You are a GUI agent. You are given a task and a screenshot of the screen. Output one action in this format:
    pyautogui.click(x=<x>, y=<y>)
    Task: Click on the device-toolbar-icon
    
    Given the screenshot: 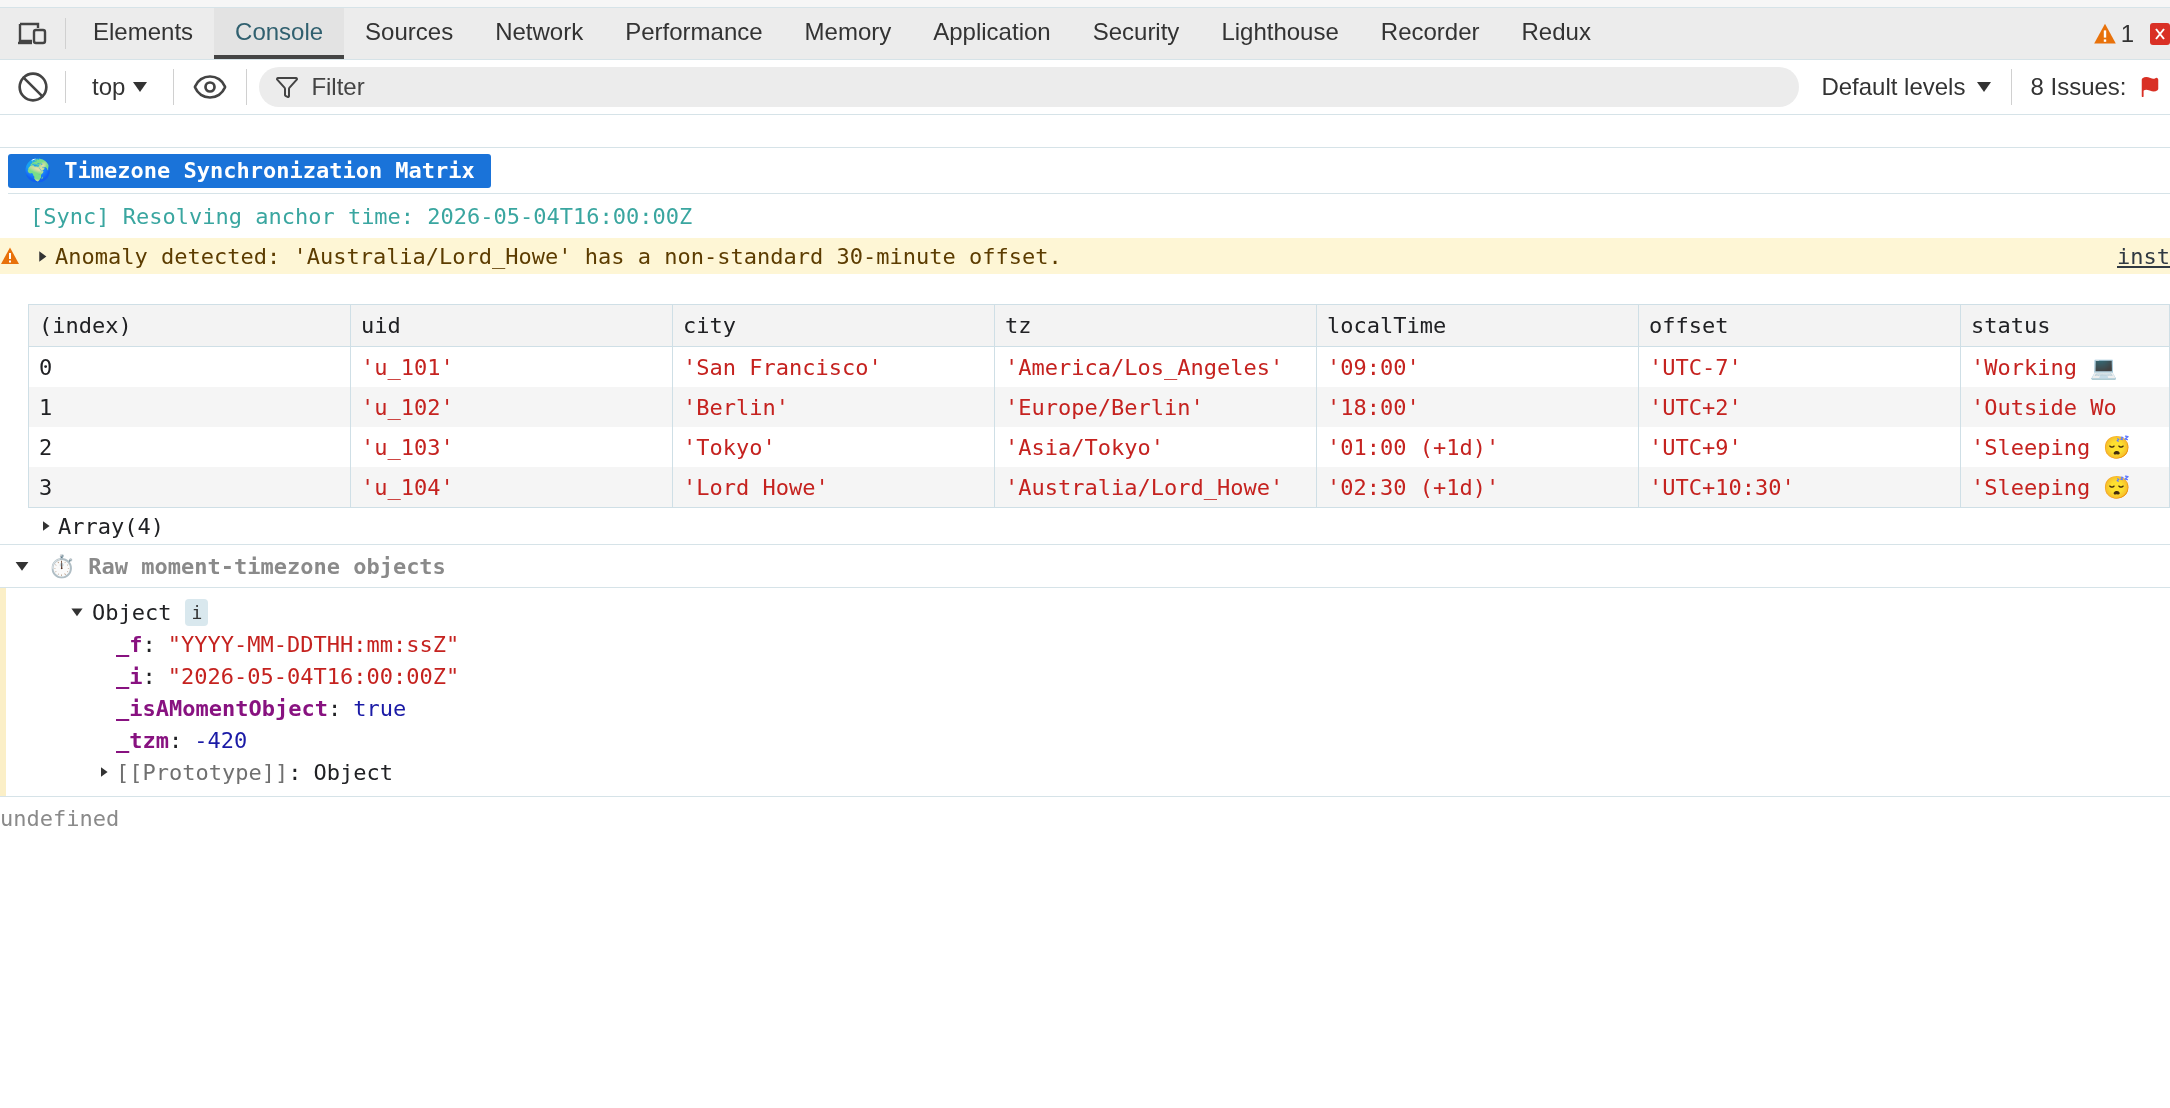 What is the action you would take?
    pyautogui.click(x=32, y=33)
    